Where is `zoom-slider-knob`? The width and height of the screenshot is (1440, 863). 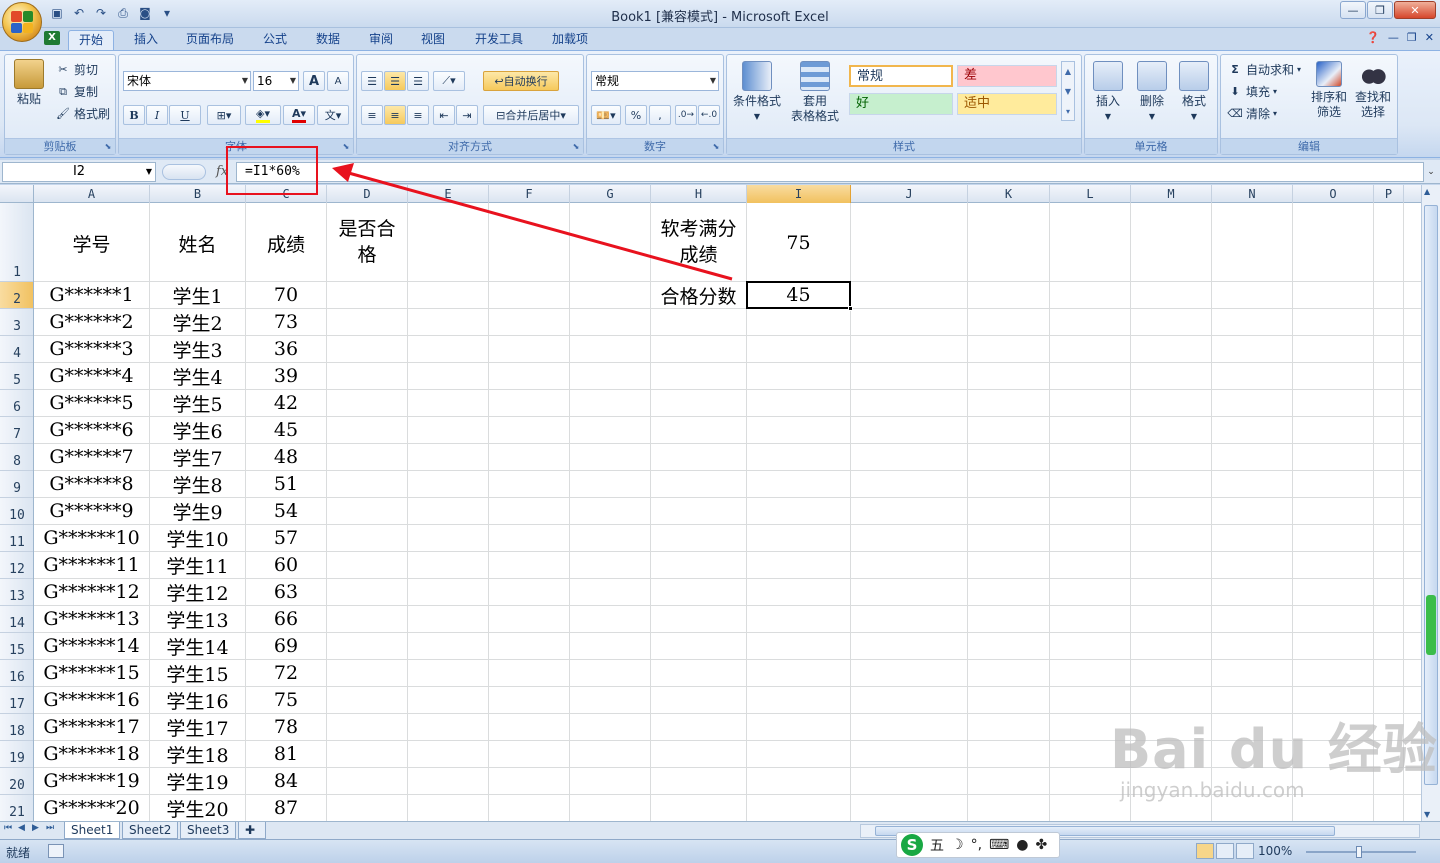
zoom-slider-knob is located at coordinates (1359, 852).